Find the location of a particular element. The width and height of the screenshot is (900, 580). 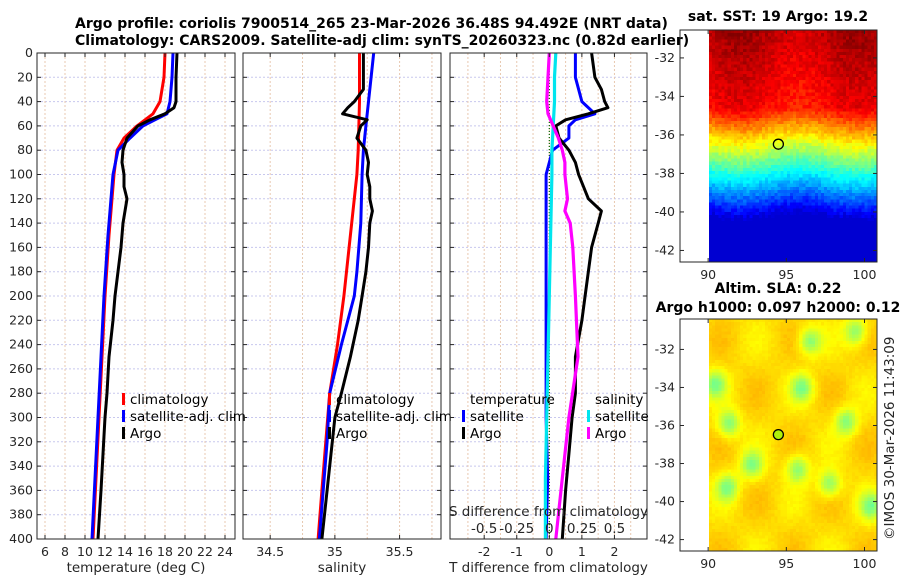

sst-map-axes: 90 95 100 -32 -34 -36 -38 -40 -42 is located at coordinates (766, 155).